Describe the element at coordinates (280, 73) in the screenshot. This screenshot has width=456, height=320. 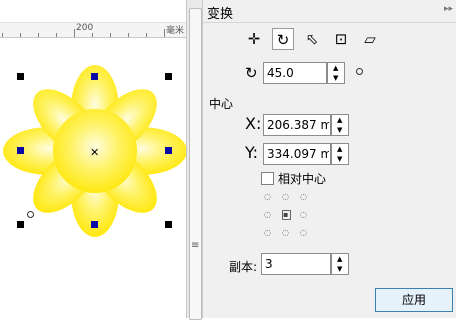
I see `angle-value: 45.0` at that location.